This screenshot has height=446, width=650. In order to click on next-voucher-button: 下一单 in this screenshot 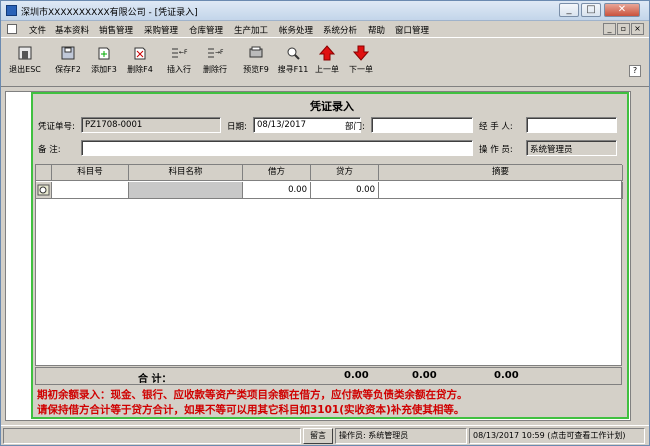, I will do `click(361, 63)`.